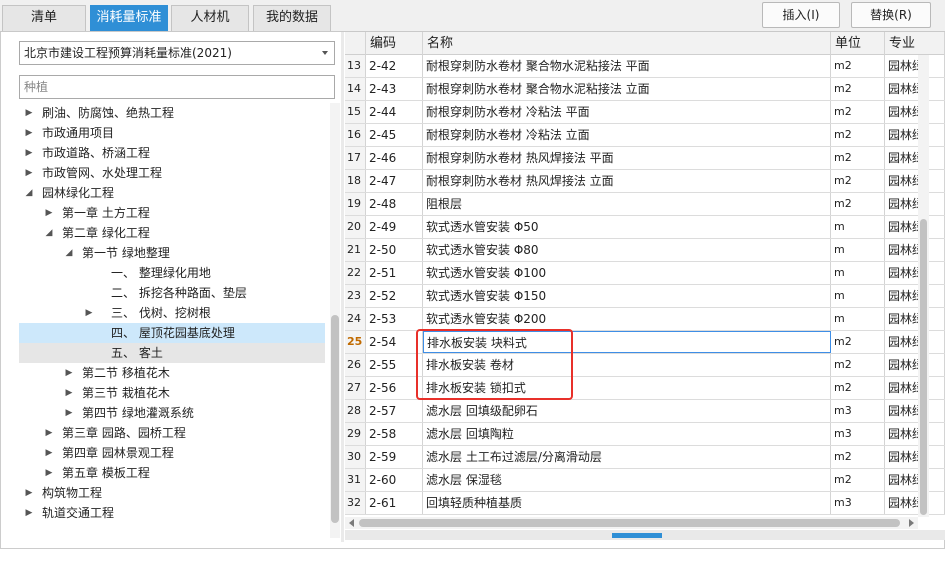 Image resolution: width=945 pixels, height=566 pixels. Describe the element at coordinates (627, 434) in the screenshot. I see `cell-name: 滤水层 回填陶粒` at that location.